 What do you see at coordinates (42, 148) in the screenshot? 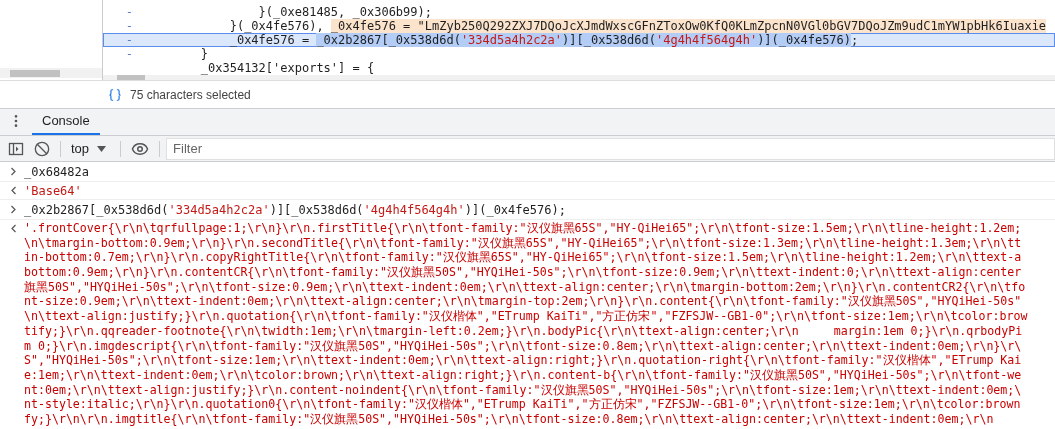
I see `clear-icon` at bounding box center [42, 148].